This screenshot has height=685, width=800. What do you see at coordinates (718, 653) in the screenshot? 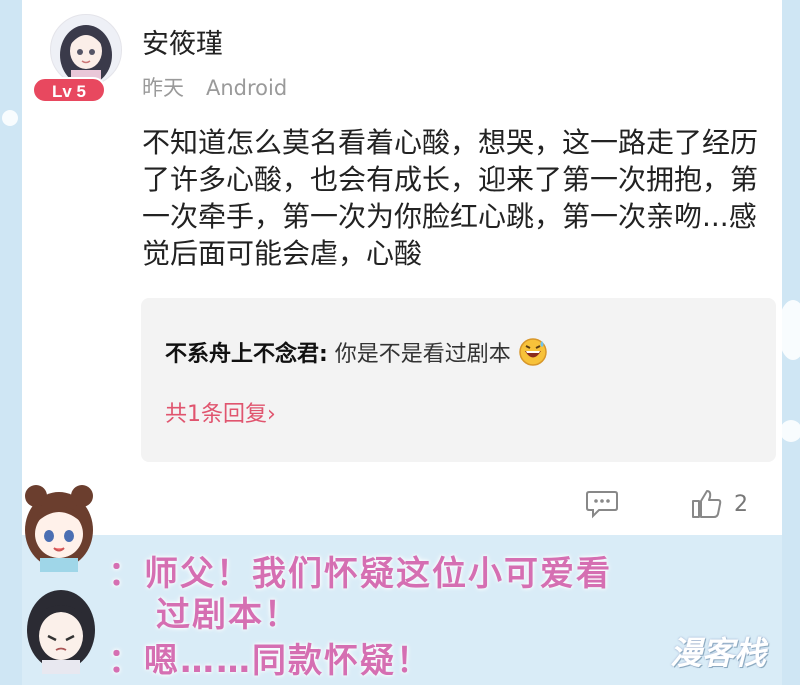
I see `watermark-logo: 漫客栈` at bounding box center [718, 653].